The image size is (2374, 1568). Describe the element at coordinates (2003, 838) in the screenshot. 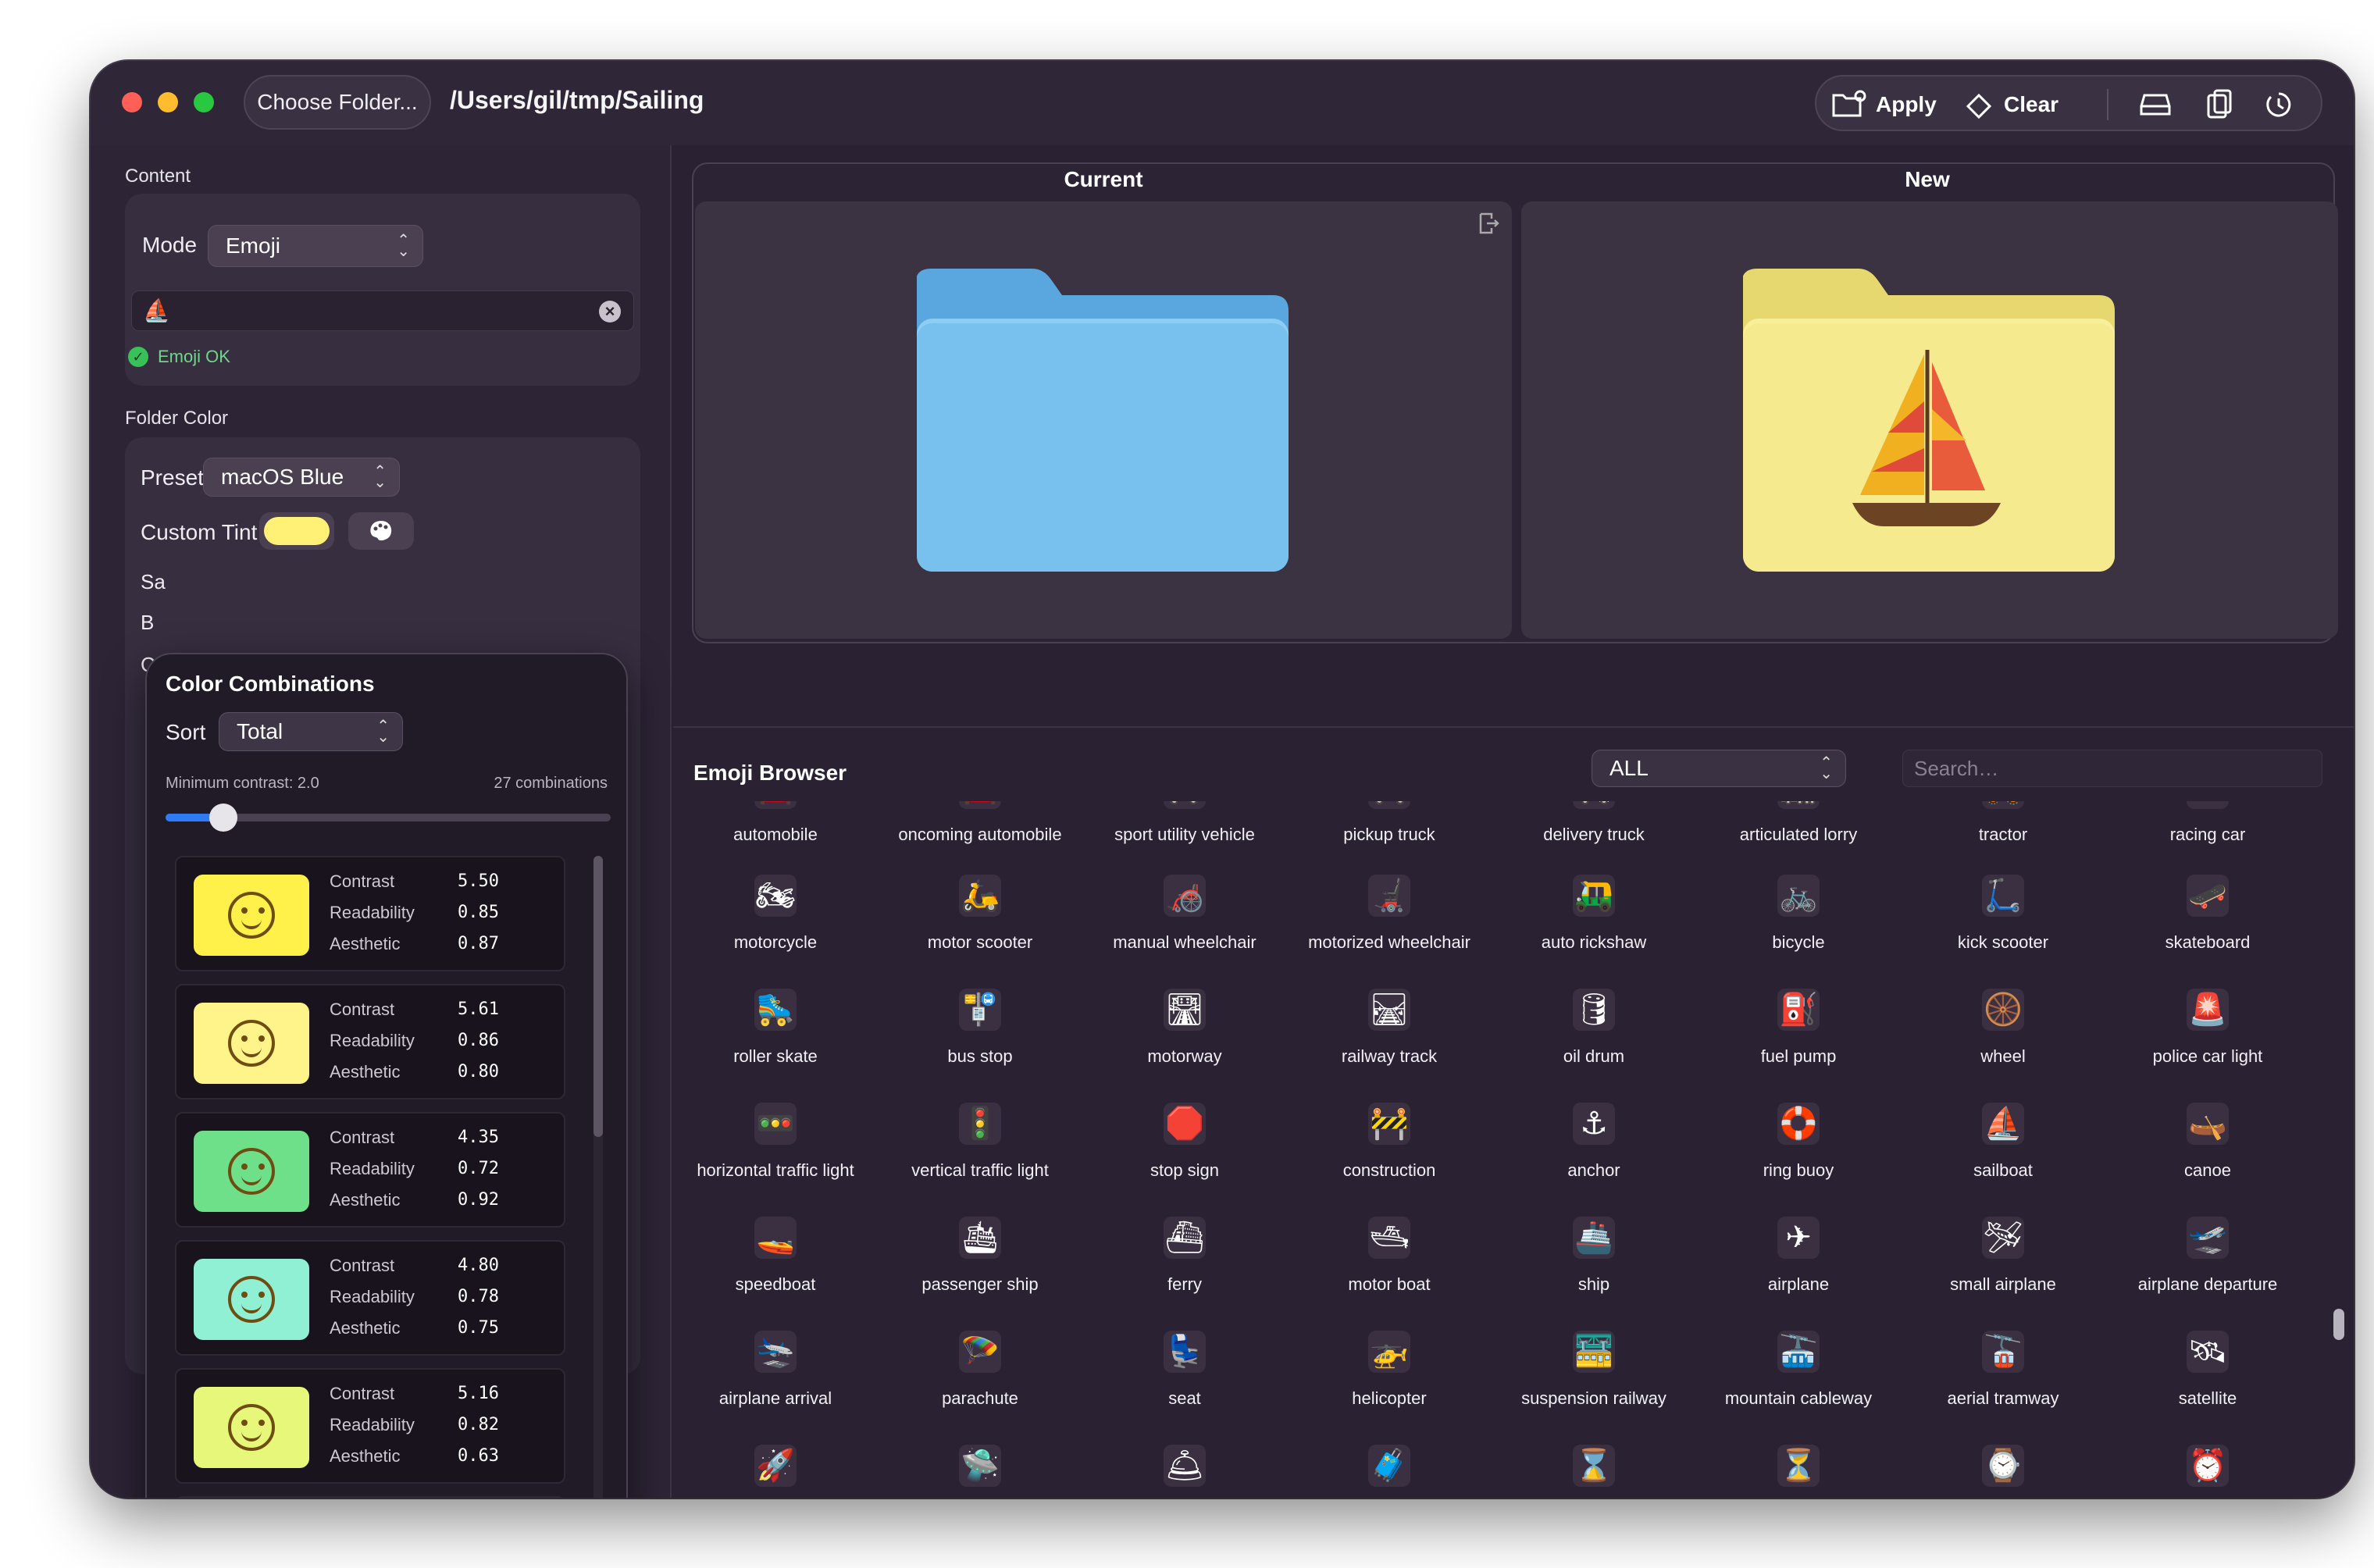

I see `emoji-cell: 🚜 tractor` at that location.